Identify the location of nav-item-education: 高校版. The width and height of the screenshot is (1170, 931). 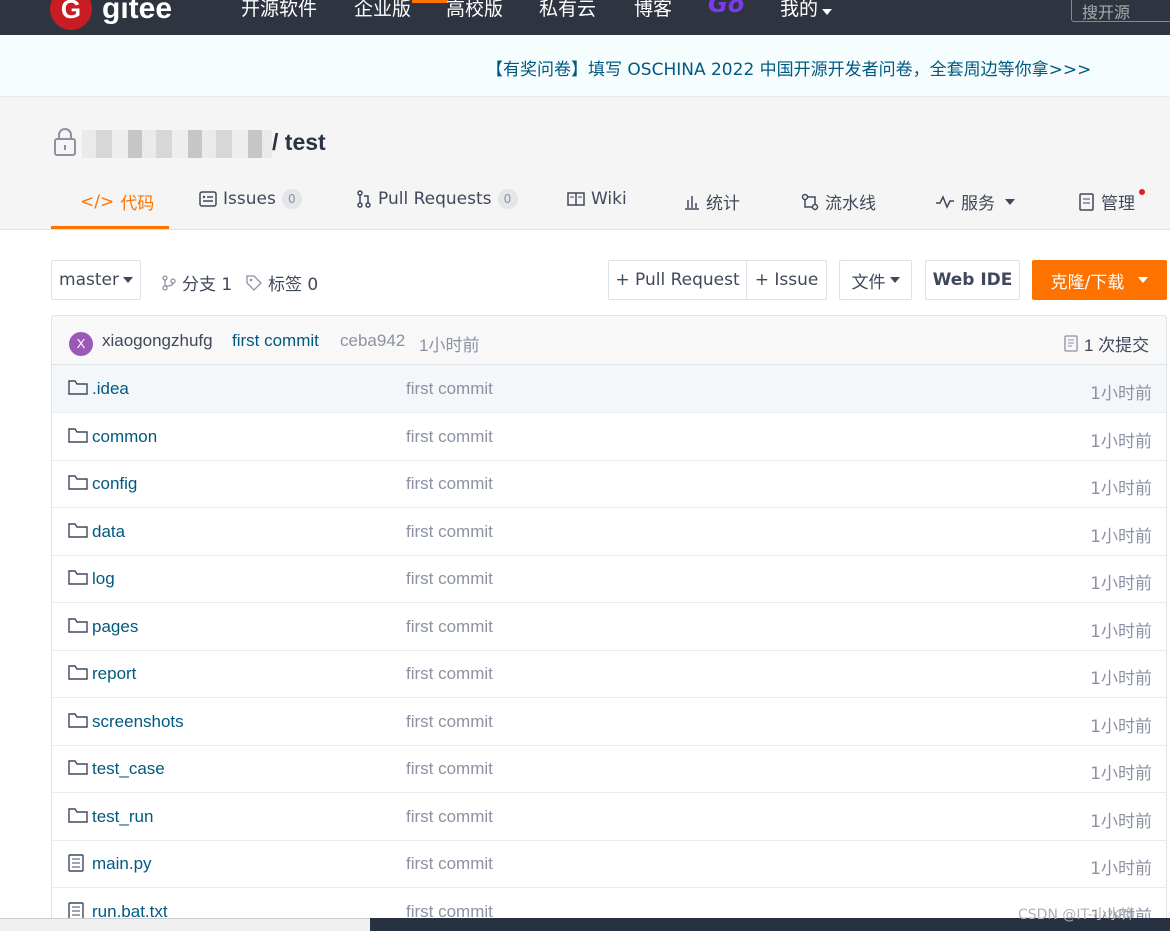
(474, 10).